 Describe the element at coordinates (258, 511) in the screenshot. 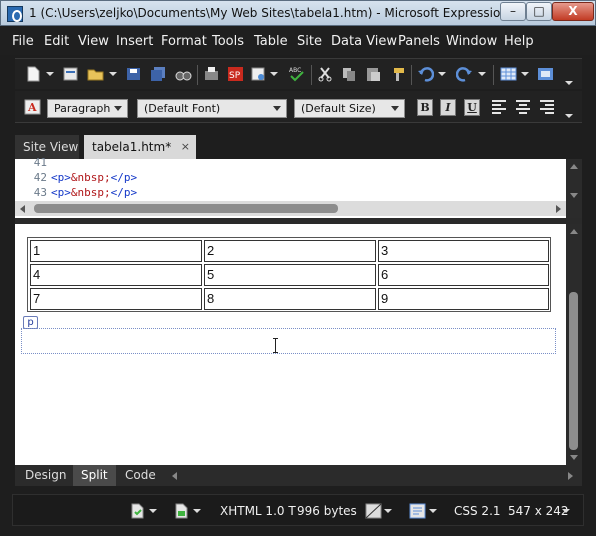

I see `doctype-status: XHTML 1.0 T` at that location.